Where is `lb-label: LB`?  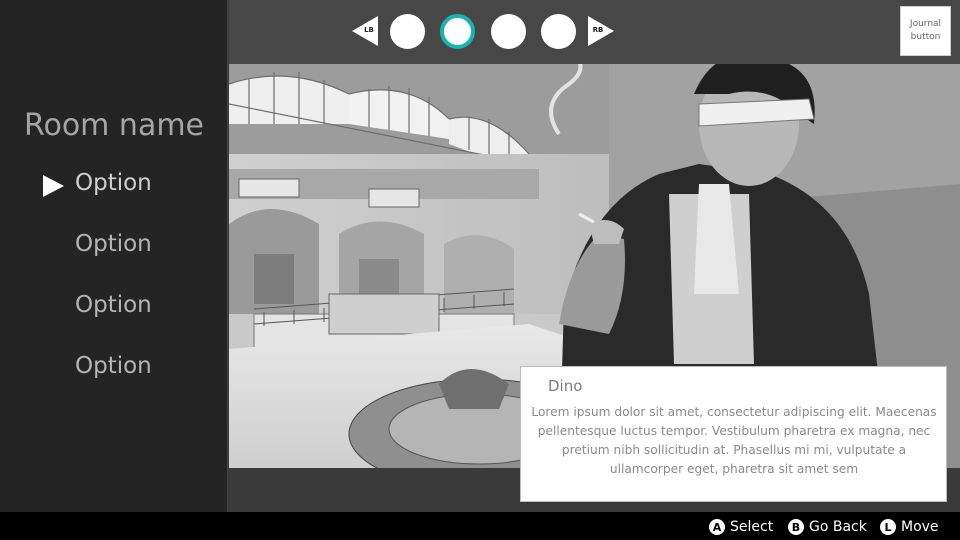
lb-label: LB is located at coordinates (369, 30).